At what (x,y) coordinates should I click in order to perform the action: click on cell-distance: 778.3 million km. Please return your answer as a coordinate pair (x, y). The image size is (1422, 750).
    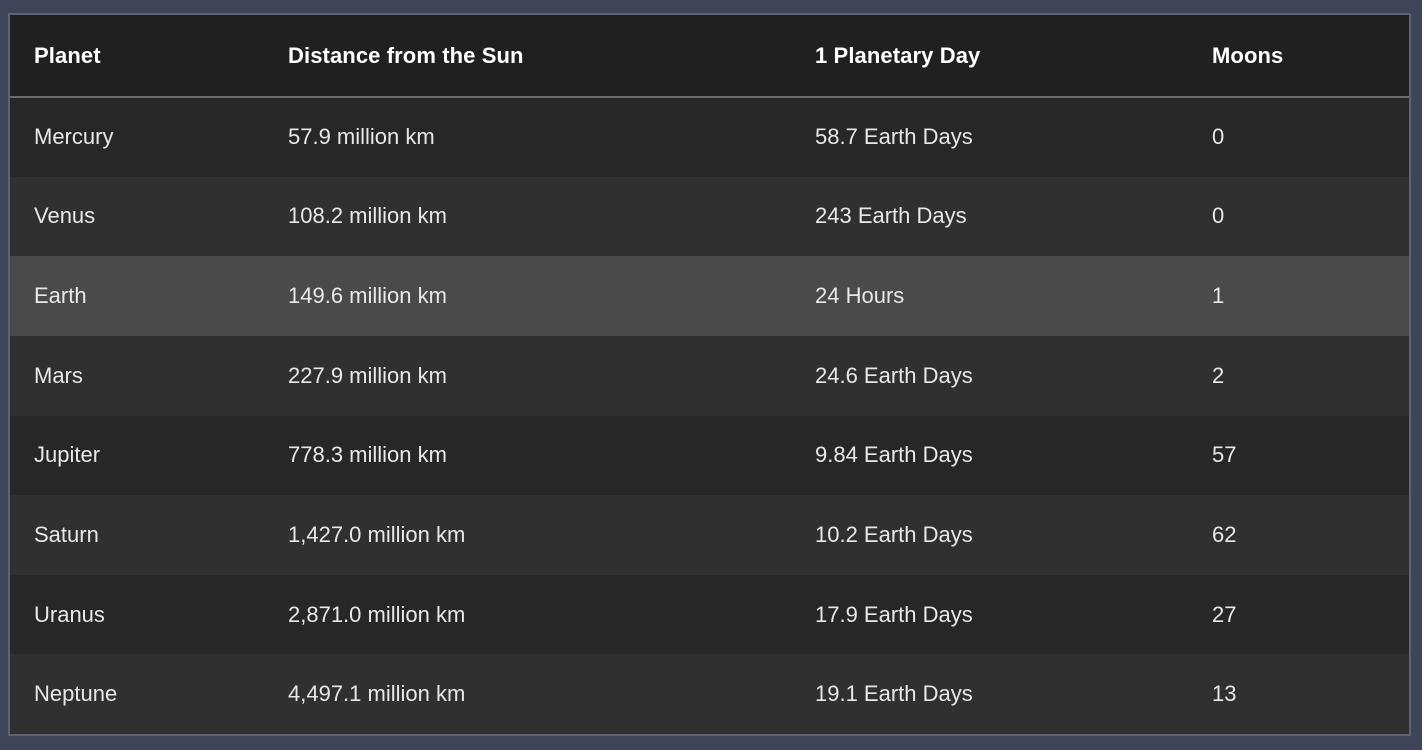
    Looking at the image, I should click on (367, 455).